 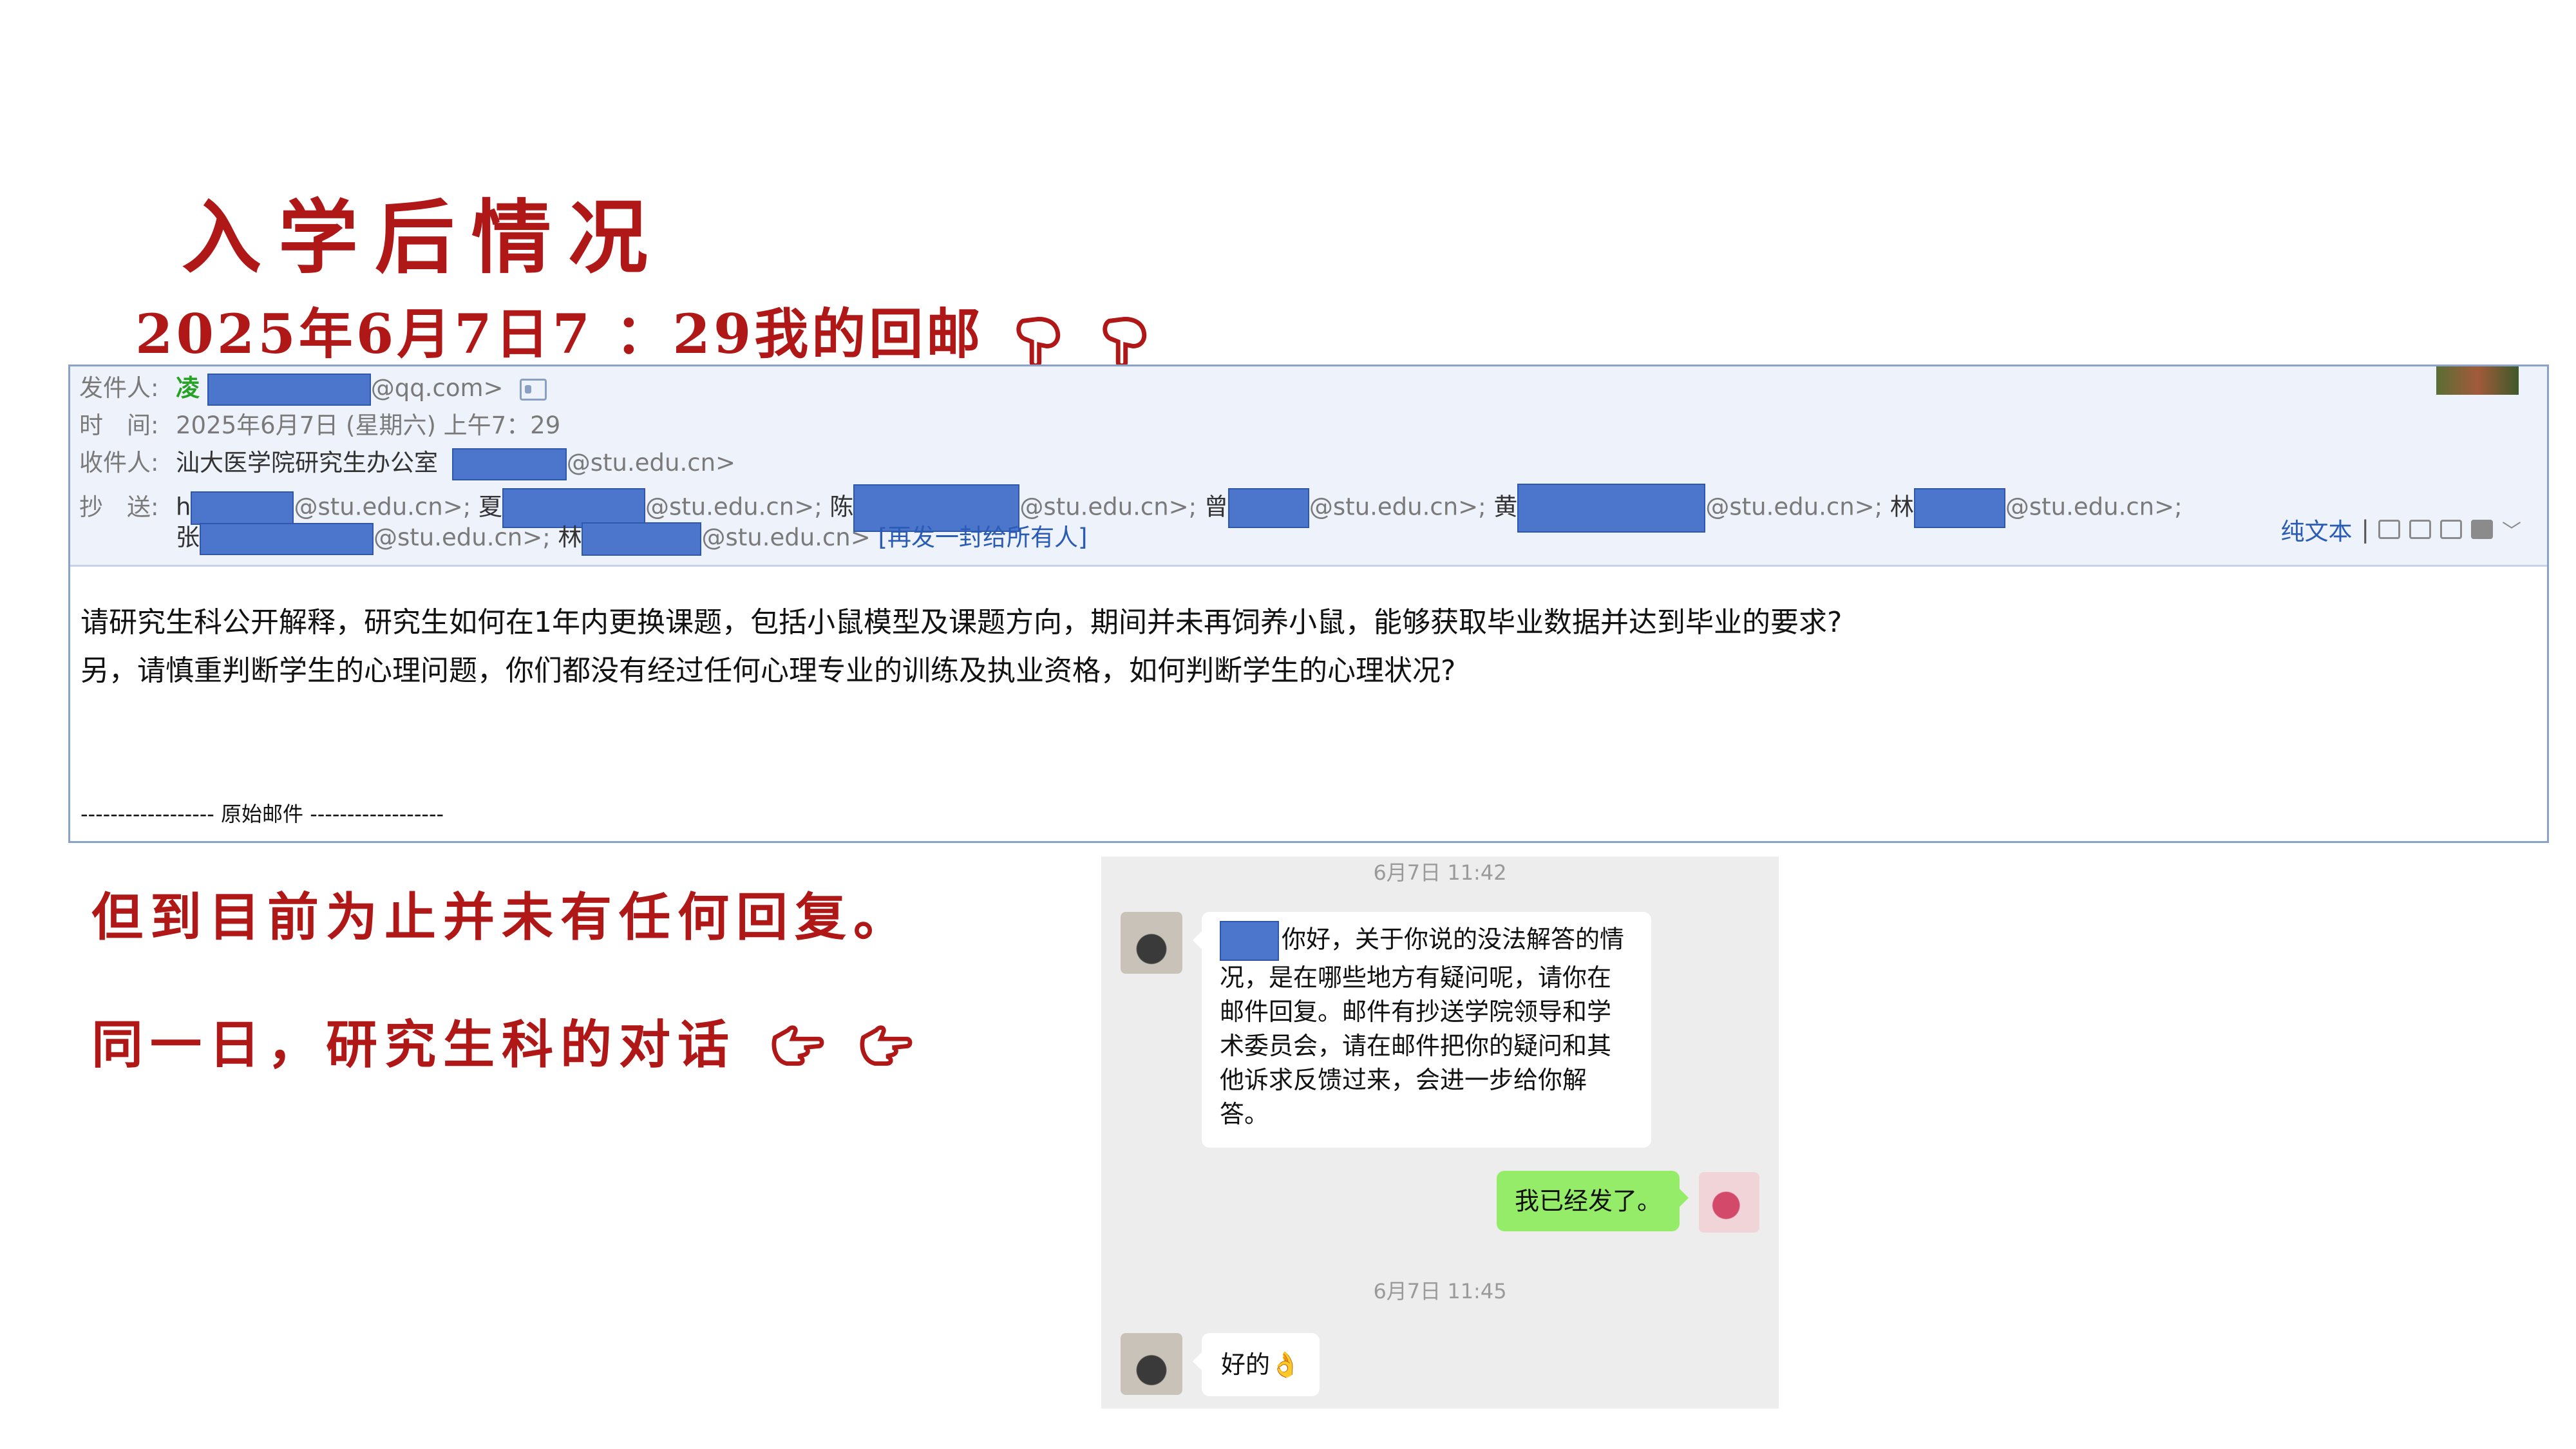 I want to click on from-row: 发件人: 凌 @qq.com>, so click(x=313, y=389).